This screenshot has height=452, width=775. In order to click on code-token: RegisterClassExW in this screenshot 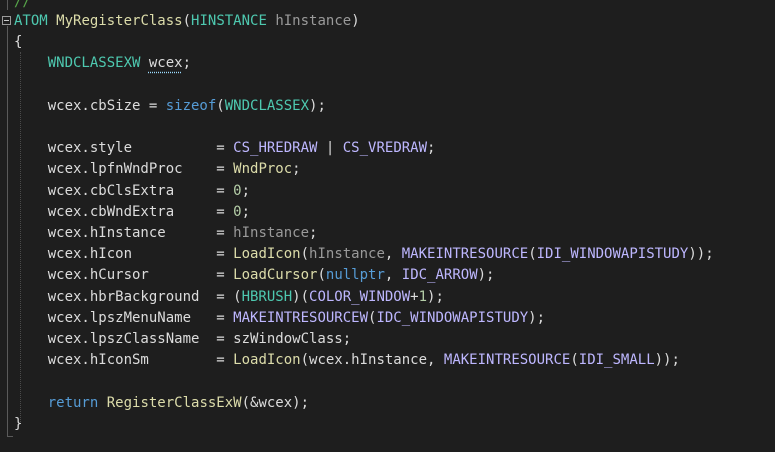, I will do `click(174, 402)`.